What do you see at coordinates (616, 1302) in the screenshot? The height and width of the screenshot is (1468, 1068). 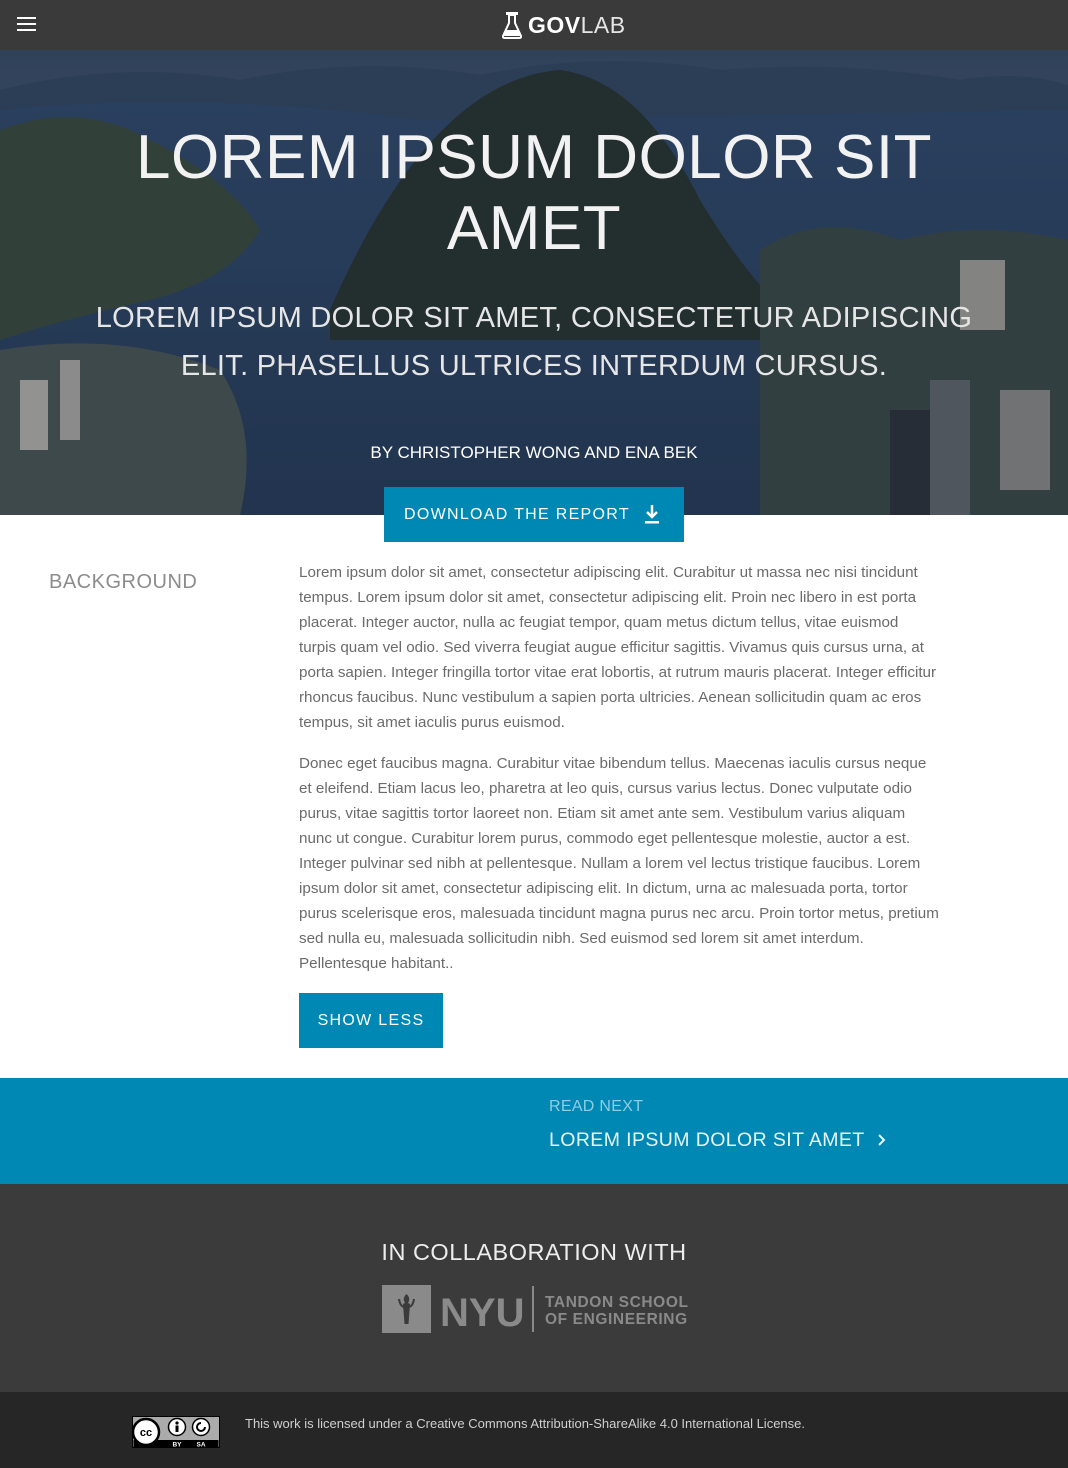 I see `school-name-line-1: TANDON SCHOOL` at bounding box center [616, 1302].